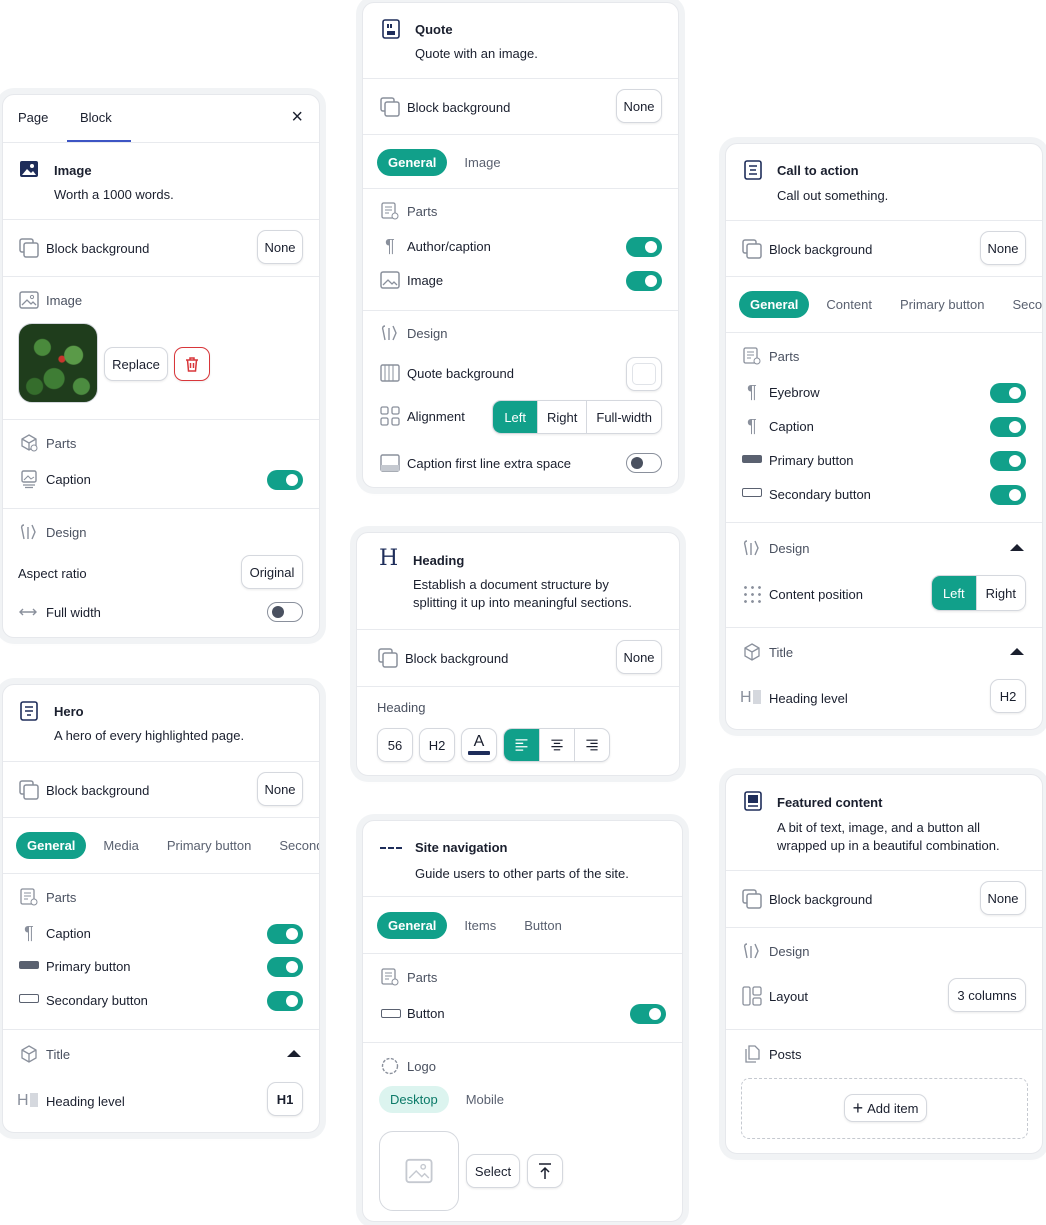 This screenshot has width=1046, height=1225. What do you see at coordinates (29, 711) in the screenshot?
I see `hero-icon` at bounding box center [29, 711].